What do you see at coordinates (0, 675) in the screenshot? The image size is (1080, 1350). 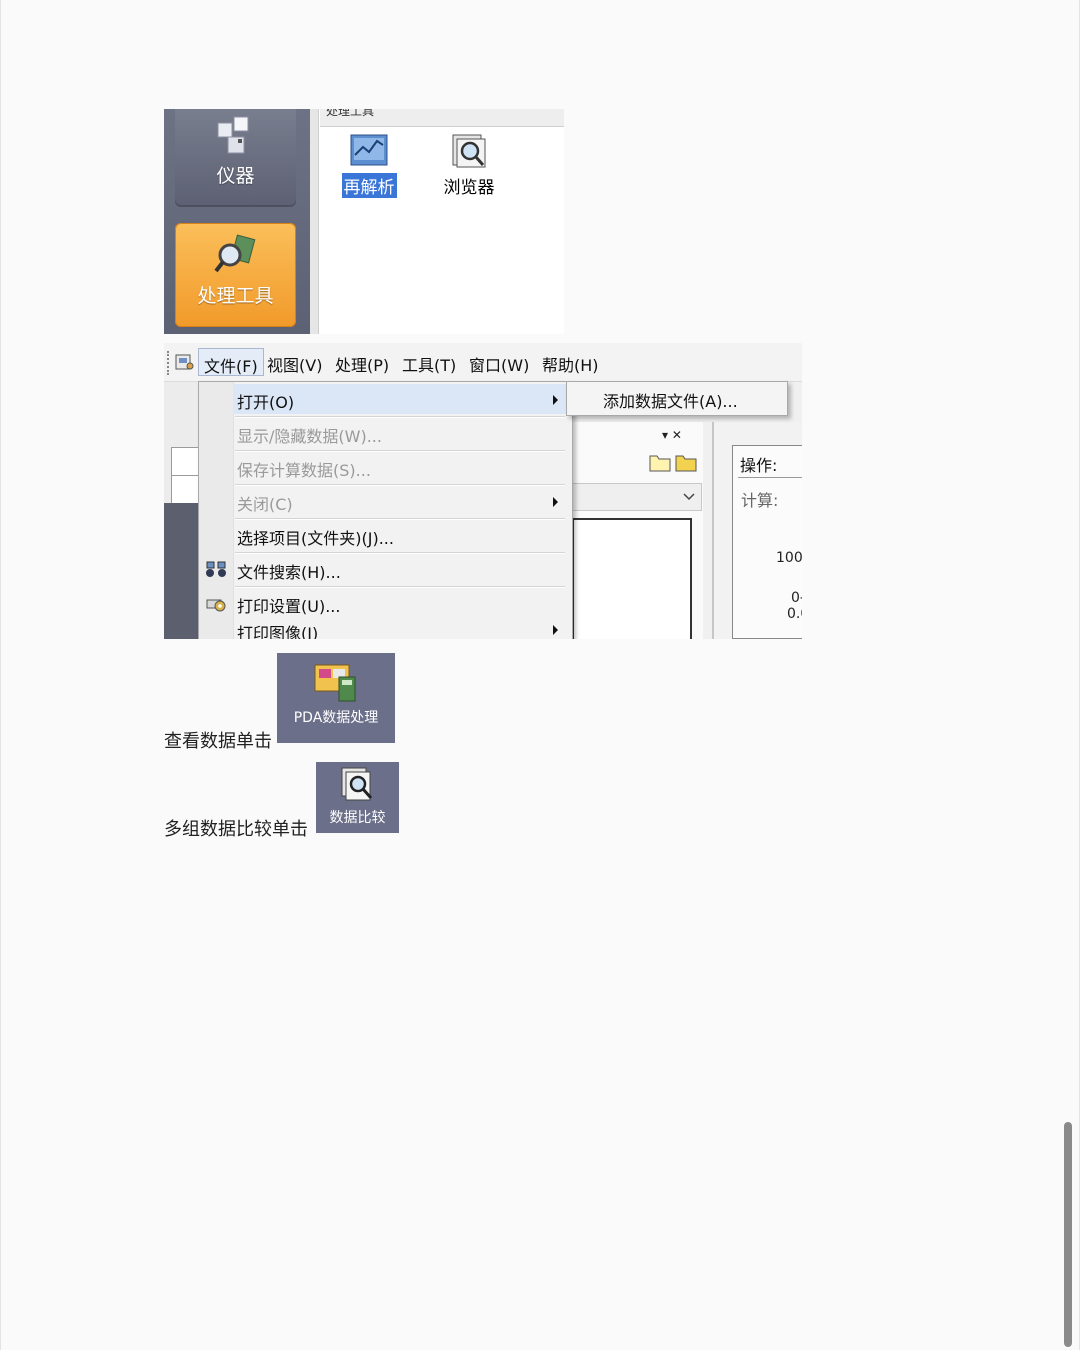 I see `page-left-edge` at bounding box center [0, 675].